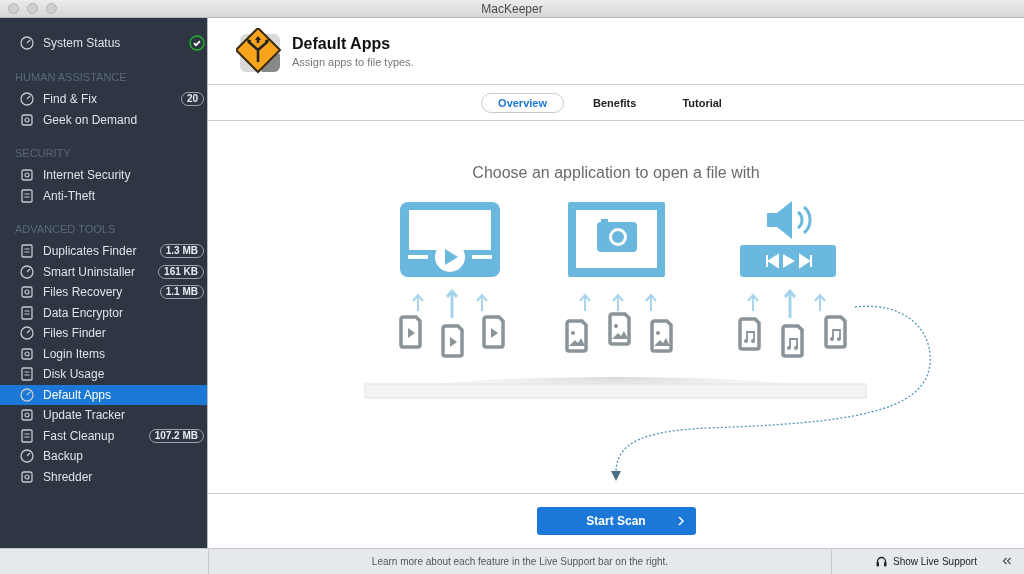 This screenshot has width=1024, height=574. I want to click on page-subtitle: Assign apps to file types., so click(353, 61).